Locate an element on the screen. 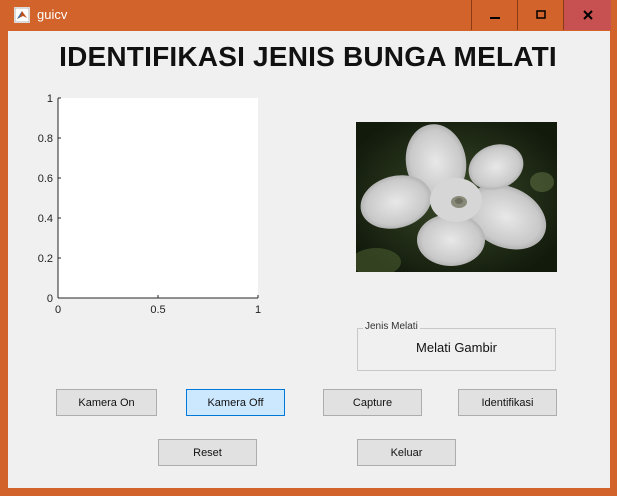 The height and width of the screenshot is (496, 617). y-tick-label: 0.2 is located at coordinates (45, 259).